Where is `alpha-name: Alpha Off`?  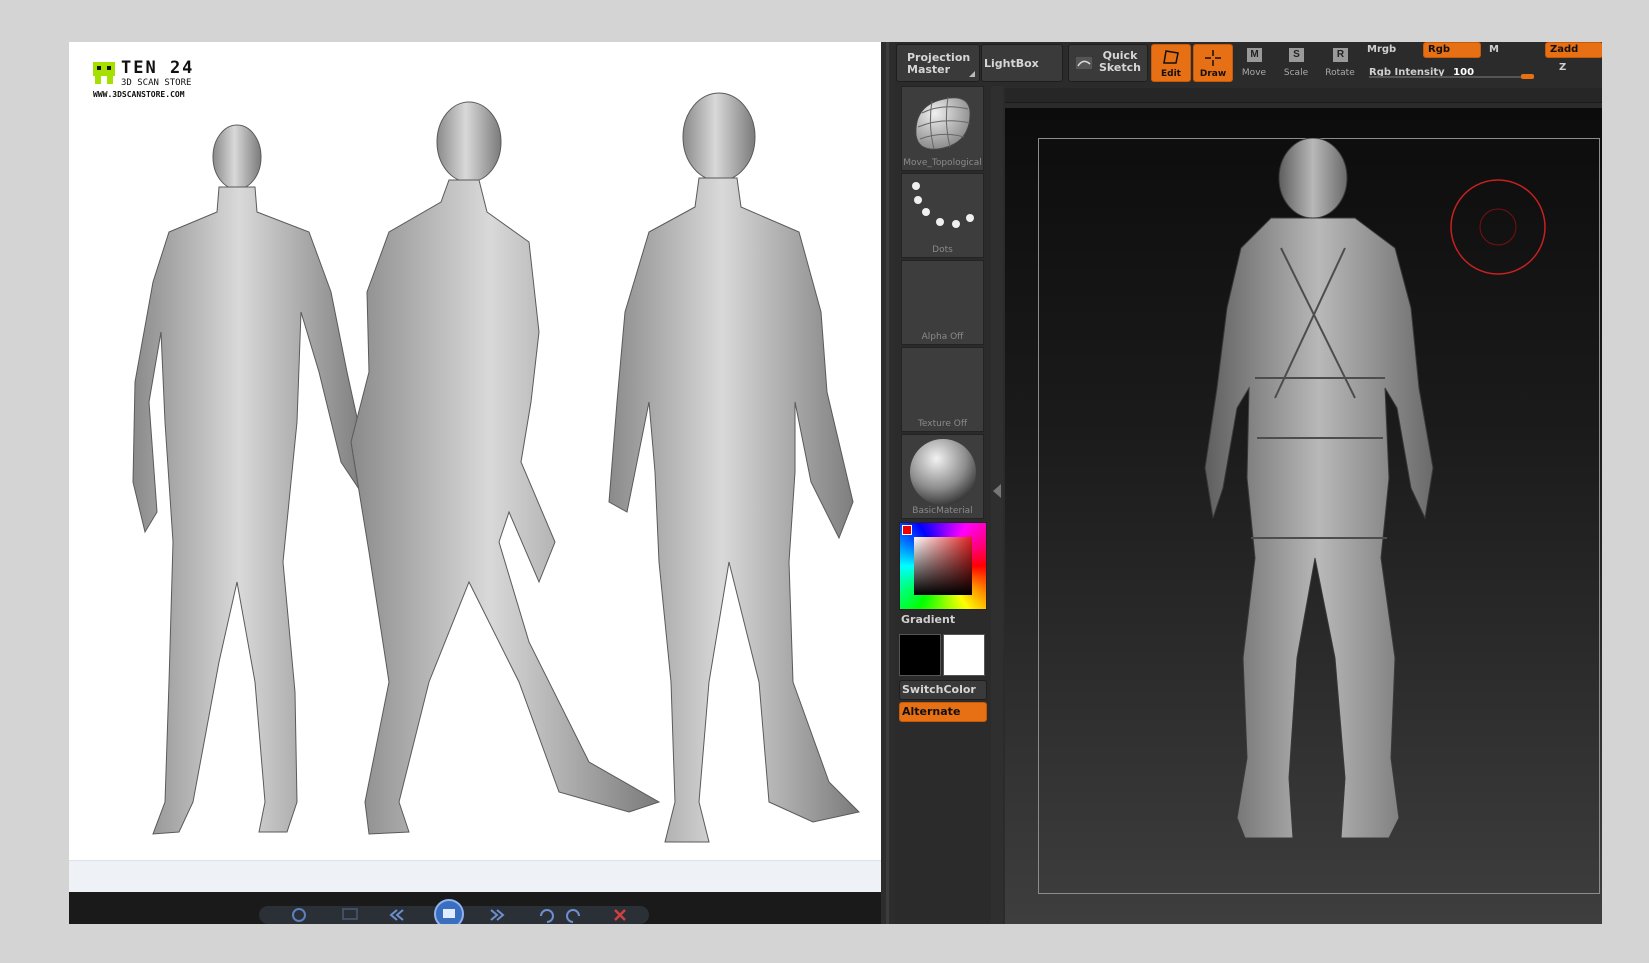
alpha-name: Alpha Off is located at coordinates (942, 337).